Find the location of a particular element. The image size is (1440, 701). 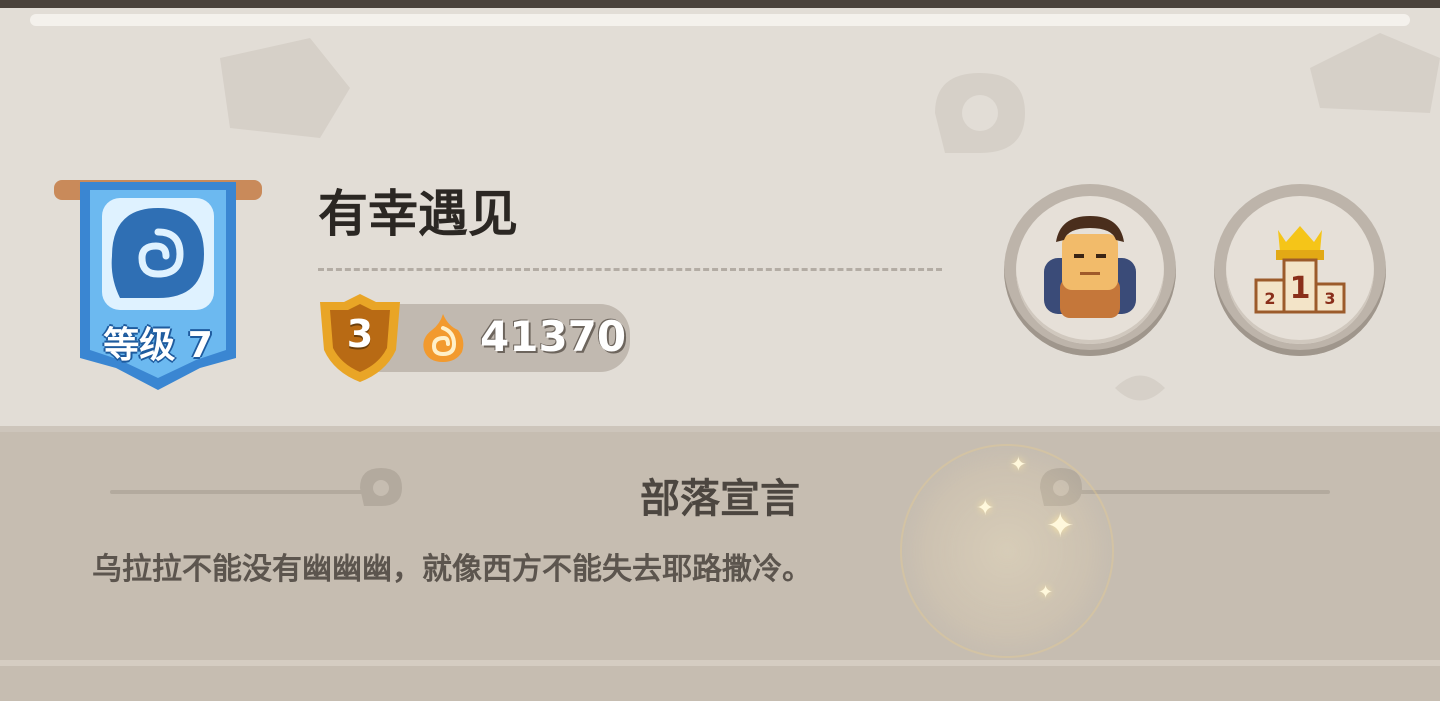

members-button-face is located at coordinates (1090, 270).